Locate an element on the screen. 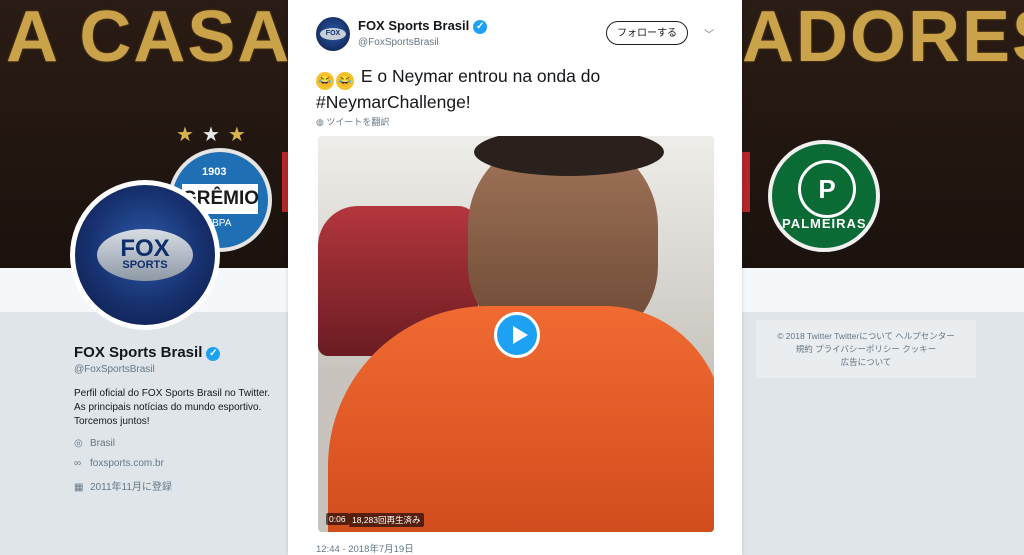 Image resolution: width=1024 pixels, height=555 pixels. video-duration: 0:06 is located at coordinates (337, 519).